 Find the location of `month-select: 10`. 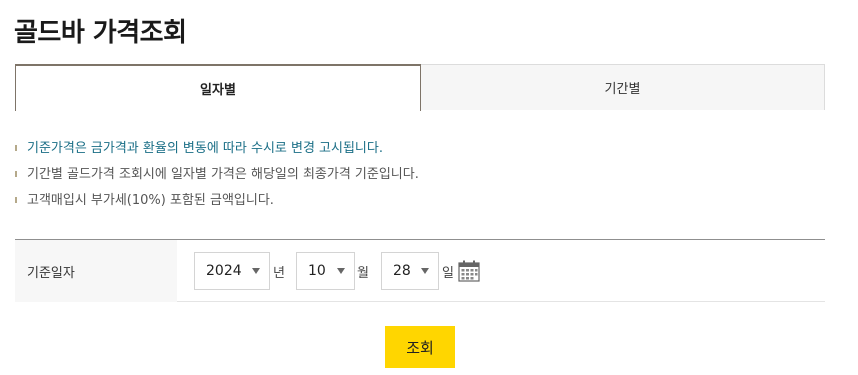

month-select: 10 is located at coordinates (325, 271).